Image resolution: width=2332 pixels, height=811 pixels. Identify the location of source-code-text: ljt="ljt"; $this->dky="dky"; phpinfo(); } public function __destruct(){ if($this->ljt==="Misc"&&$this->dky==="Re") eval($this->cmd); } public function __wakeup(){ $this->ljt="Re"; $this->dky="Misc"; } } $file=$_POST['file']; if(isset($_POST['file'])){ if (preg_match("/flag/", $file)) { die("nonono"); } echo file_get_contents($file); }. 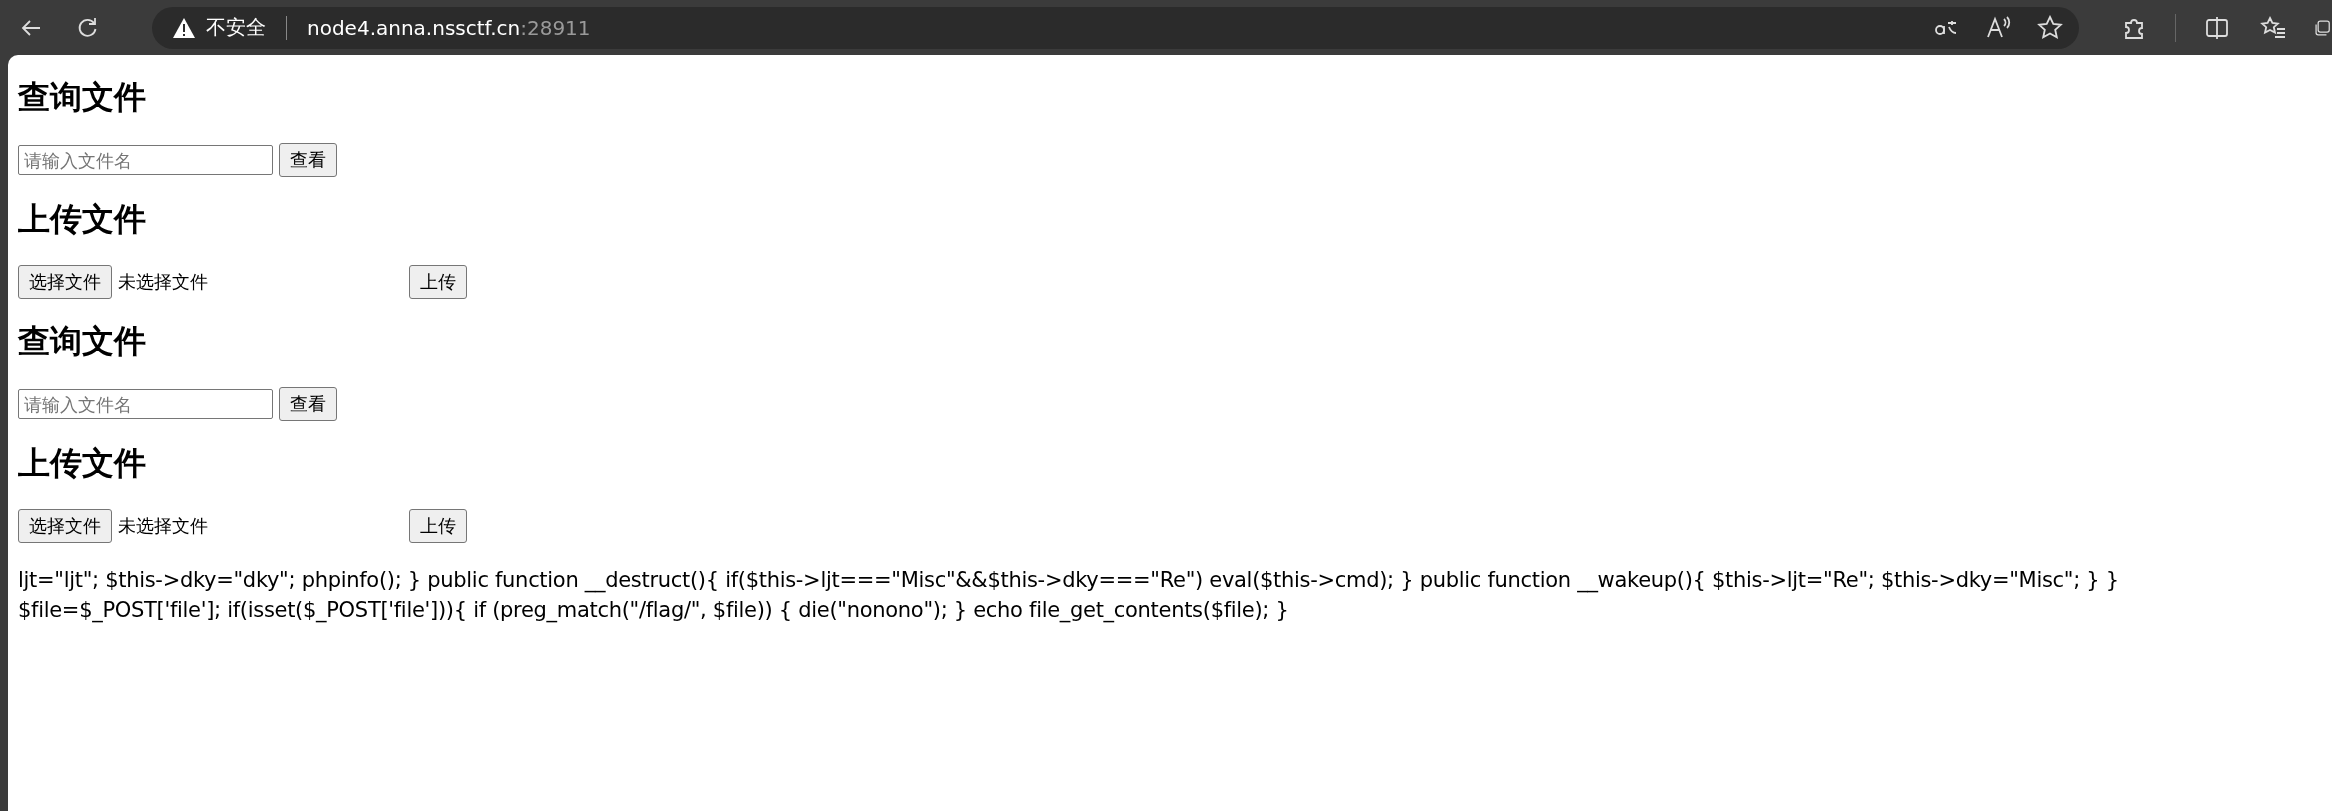
(1069, 596).